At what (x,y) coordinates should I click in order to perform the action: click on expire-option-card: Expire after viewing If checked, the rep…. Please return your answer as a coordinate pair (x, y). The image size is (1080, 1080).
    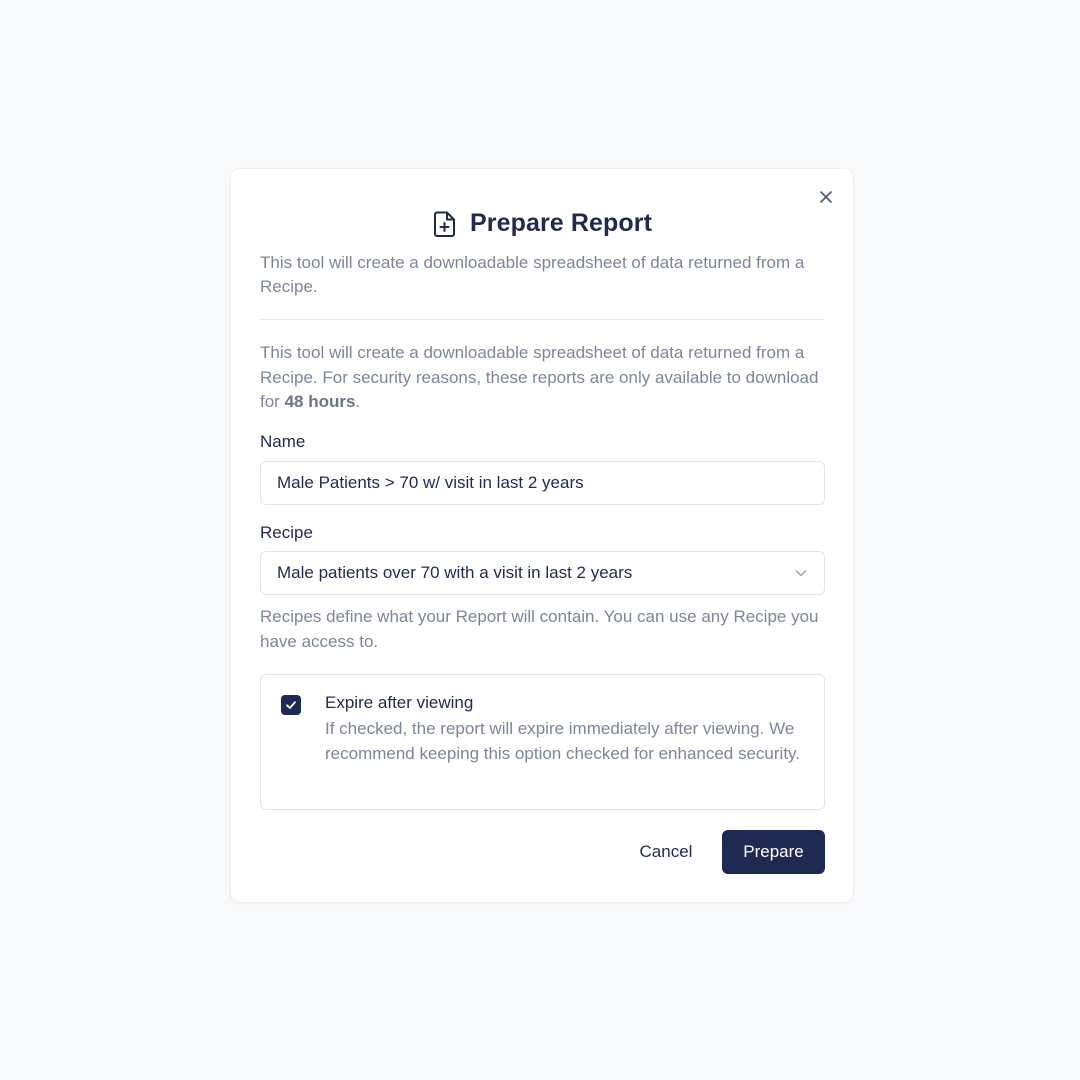
    Looking at the image, I should click on (542, 742).